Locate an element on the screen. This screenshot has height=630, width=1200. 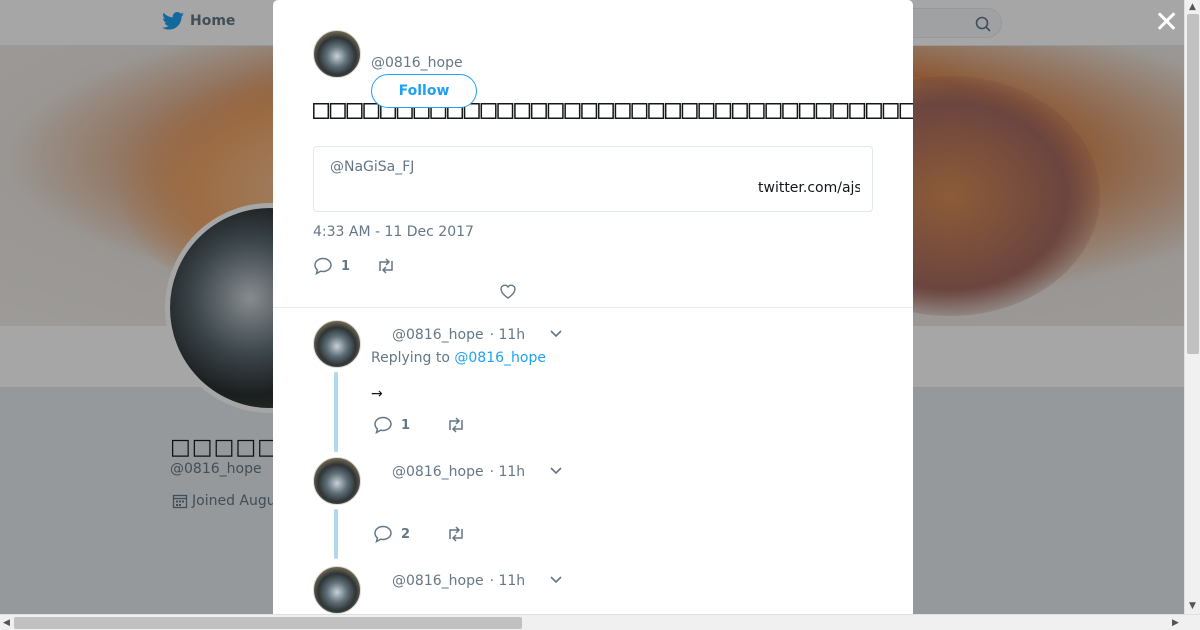
follow-button: Follow is located at coordinates (424, 91).